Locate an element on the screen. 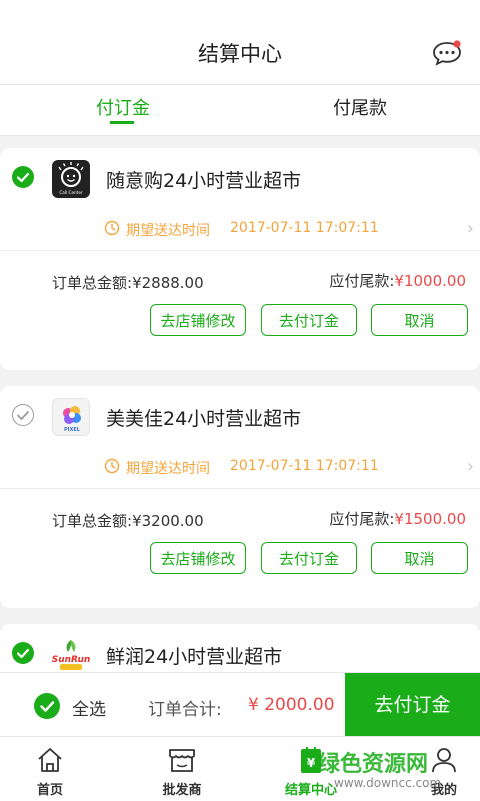  page-title: 结算中心 is located at coordinates (240, 54).